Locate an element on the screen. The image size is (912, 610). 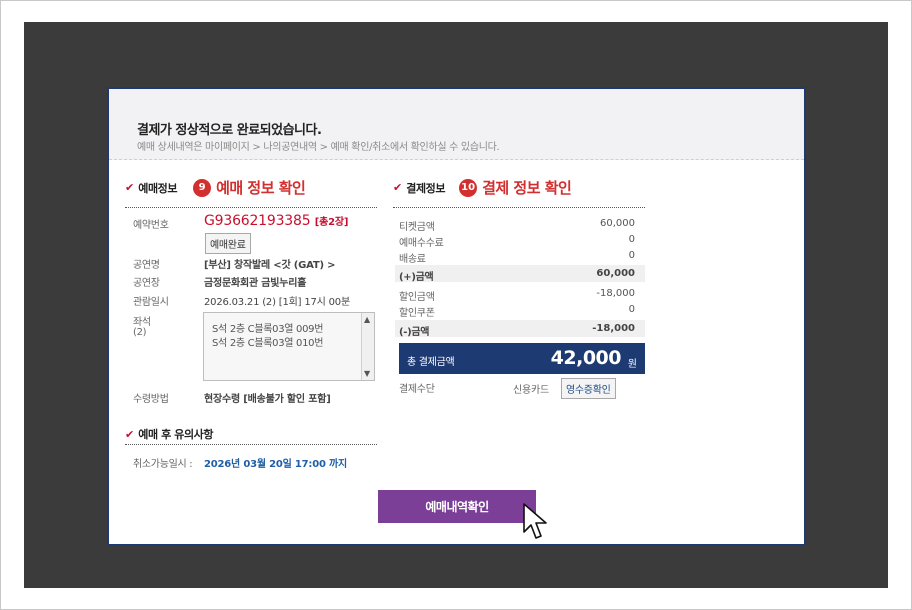
seat-item: S석 2층 C블록03열 010번 is located at coordinates (268, 343).